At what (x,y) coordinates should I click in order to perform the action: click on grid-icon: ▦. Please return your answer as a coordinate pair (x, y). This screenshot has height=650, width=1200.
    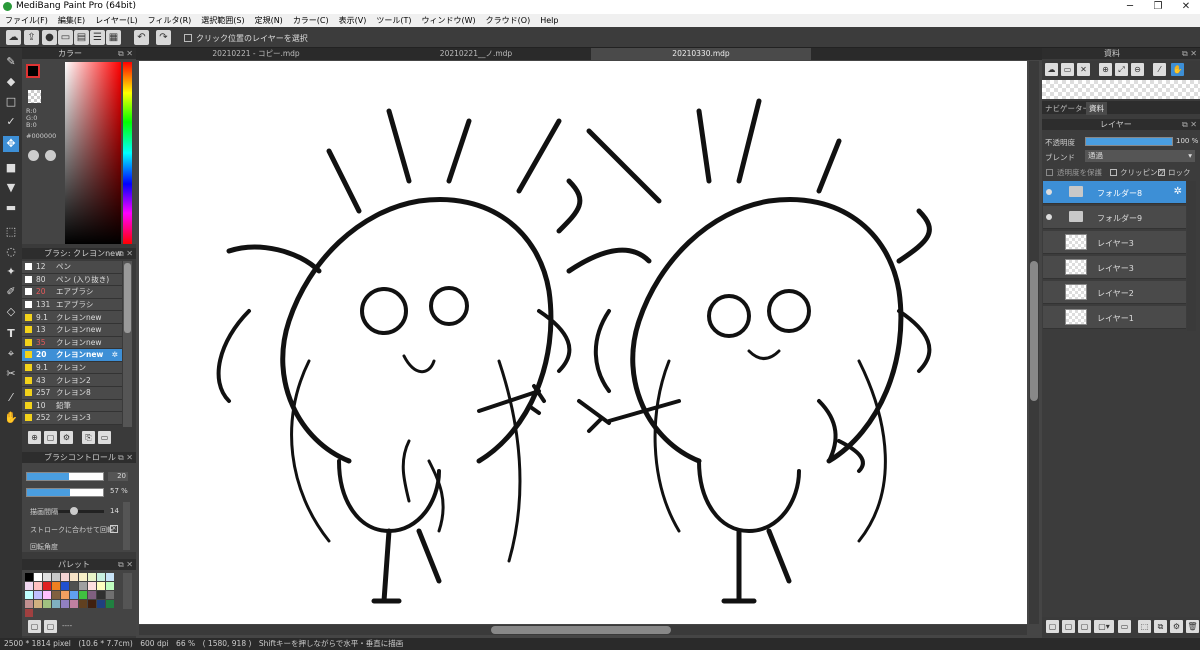
    Looking at the image, I should click on (113, 37).